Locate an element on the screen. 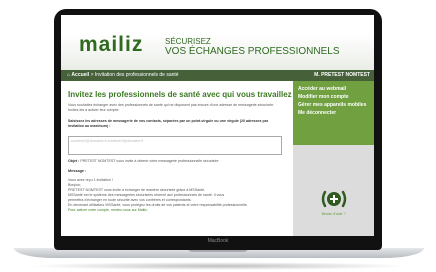 This screenshot has height=272, width=436. breadcrumb-home: Accueil is located at coordinates (80, 75).